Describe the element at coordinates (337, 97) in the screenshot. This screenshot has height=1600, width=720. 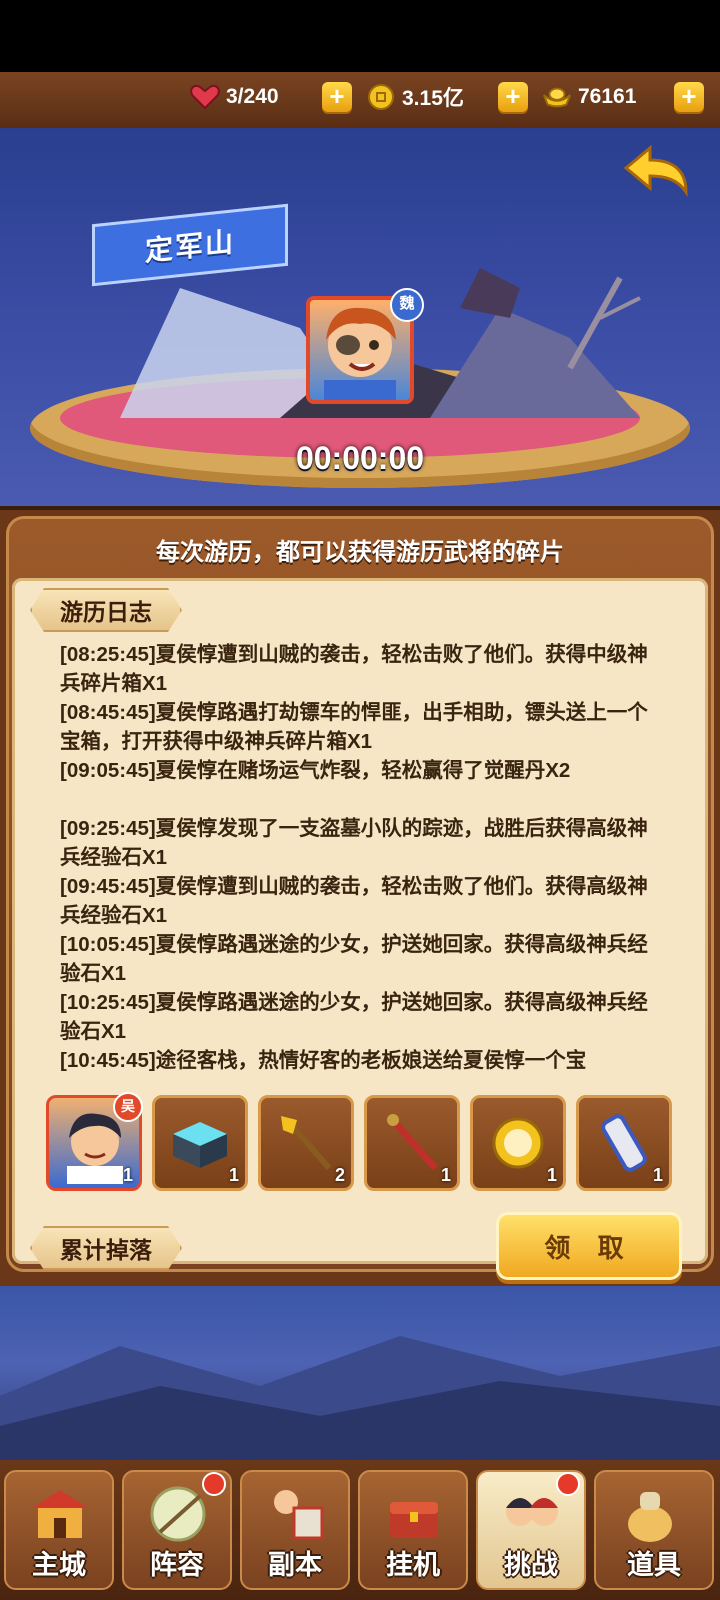
I see `add-stamina-button: +` at that location.